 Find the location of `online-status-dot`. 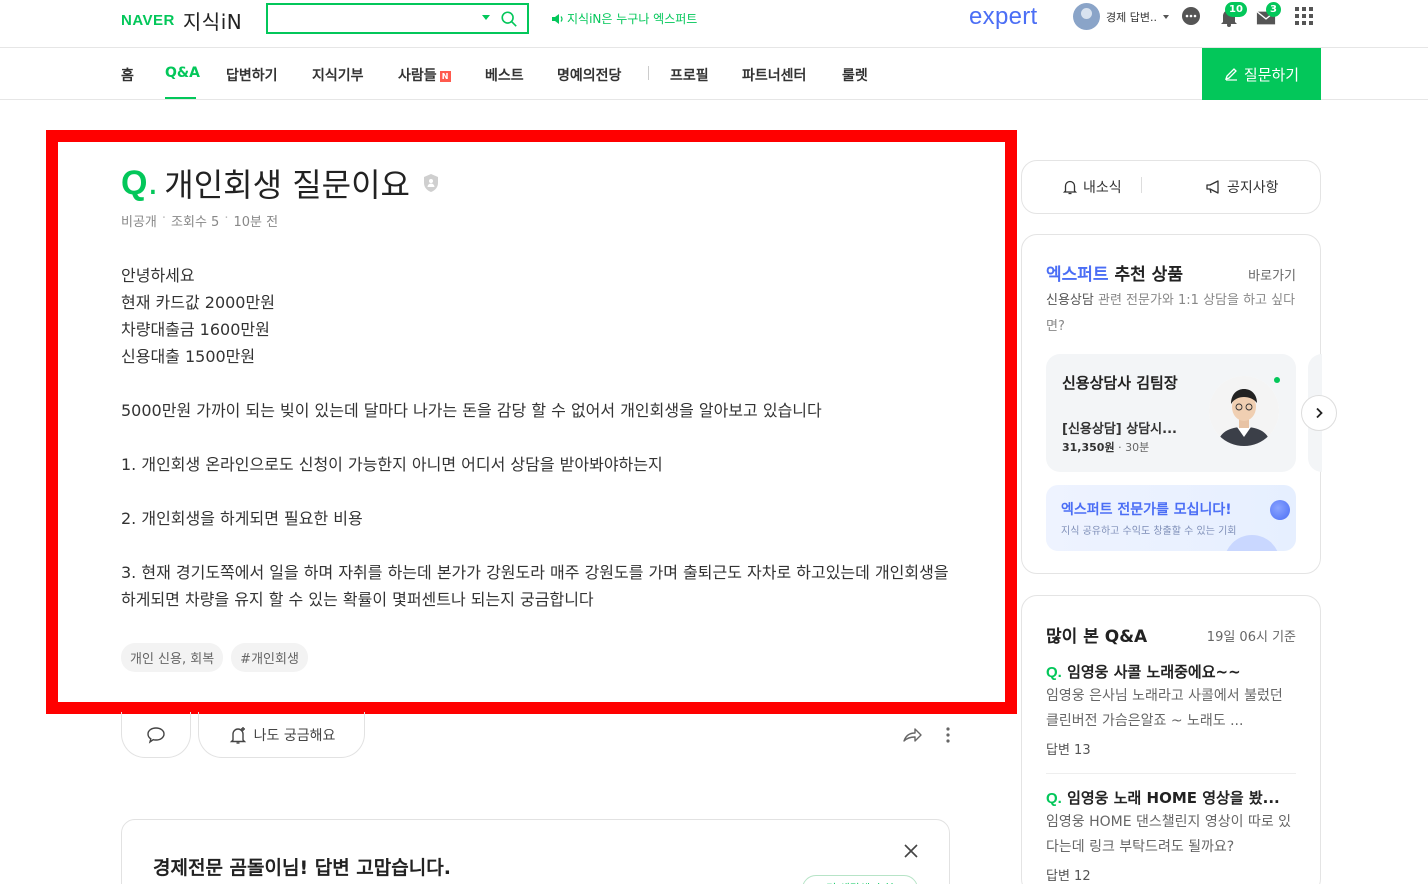

online-status-dot is located at coordinates (1277, 380).